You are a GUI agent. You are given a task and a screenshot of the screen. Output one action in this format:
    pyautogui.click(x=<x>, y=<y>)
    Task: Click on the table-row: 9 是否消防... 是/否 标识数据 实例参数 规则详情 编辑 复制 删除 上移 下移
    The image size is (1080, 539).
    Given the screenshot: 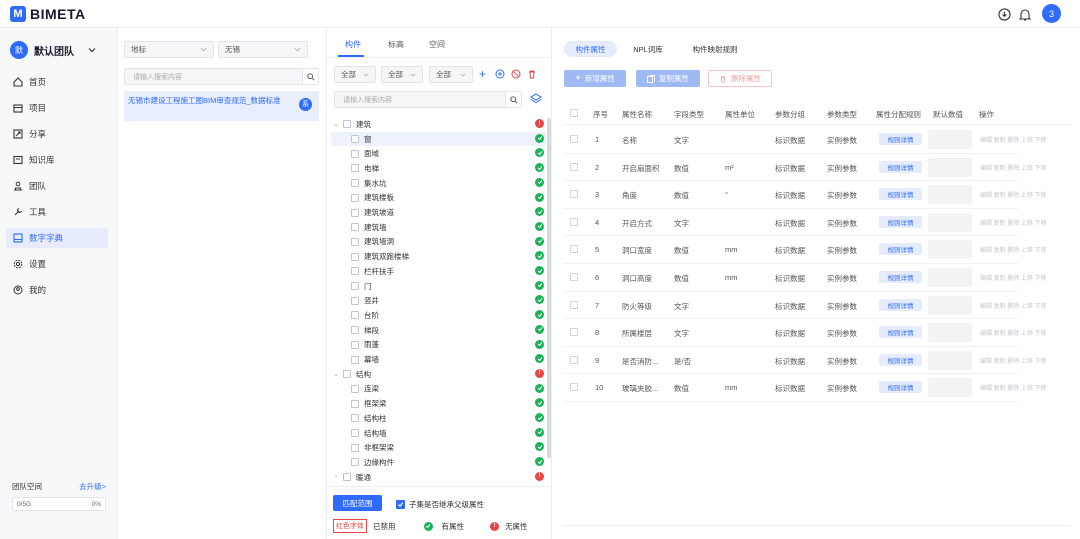 What is the action you would take?
    pyautogui.click(x=805, y=361)
    